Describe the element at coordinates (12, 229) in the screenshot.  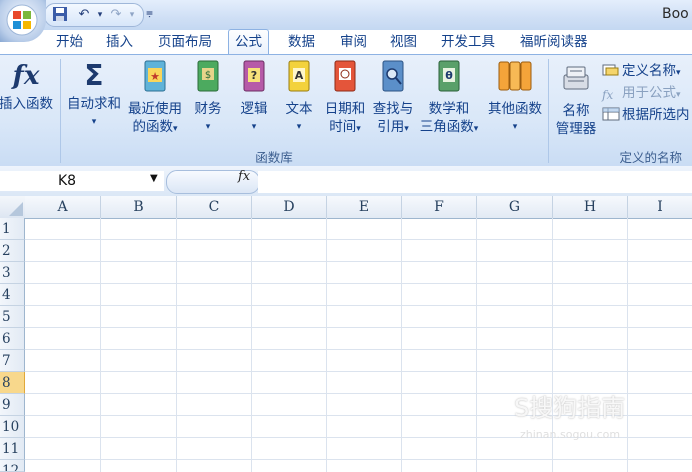
I see `row-header-1: 1` at that location.